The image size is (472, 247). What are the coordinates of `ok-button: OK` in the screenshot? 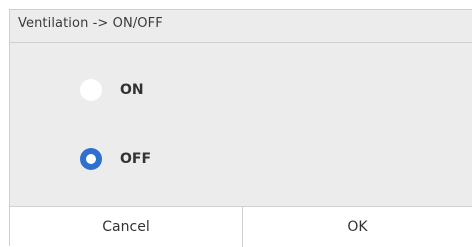 It's located at (357, 227).